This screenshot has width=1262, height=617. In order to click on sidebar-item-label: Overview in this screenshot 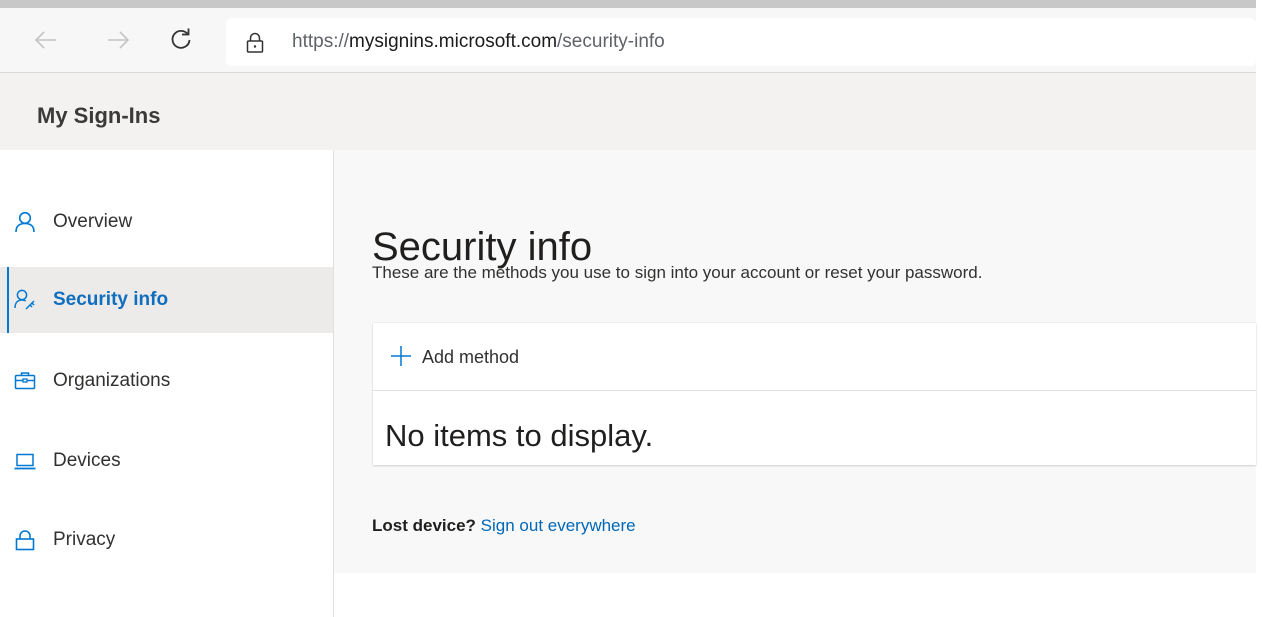, I will do `click(93, 221)`.